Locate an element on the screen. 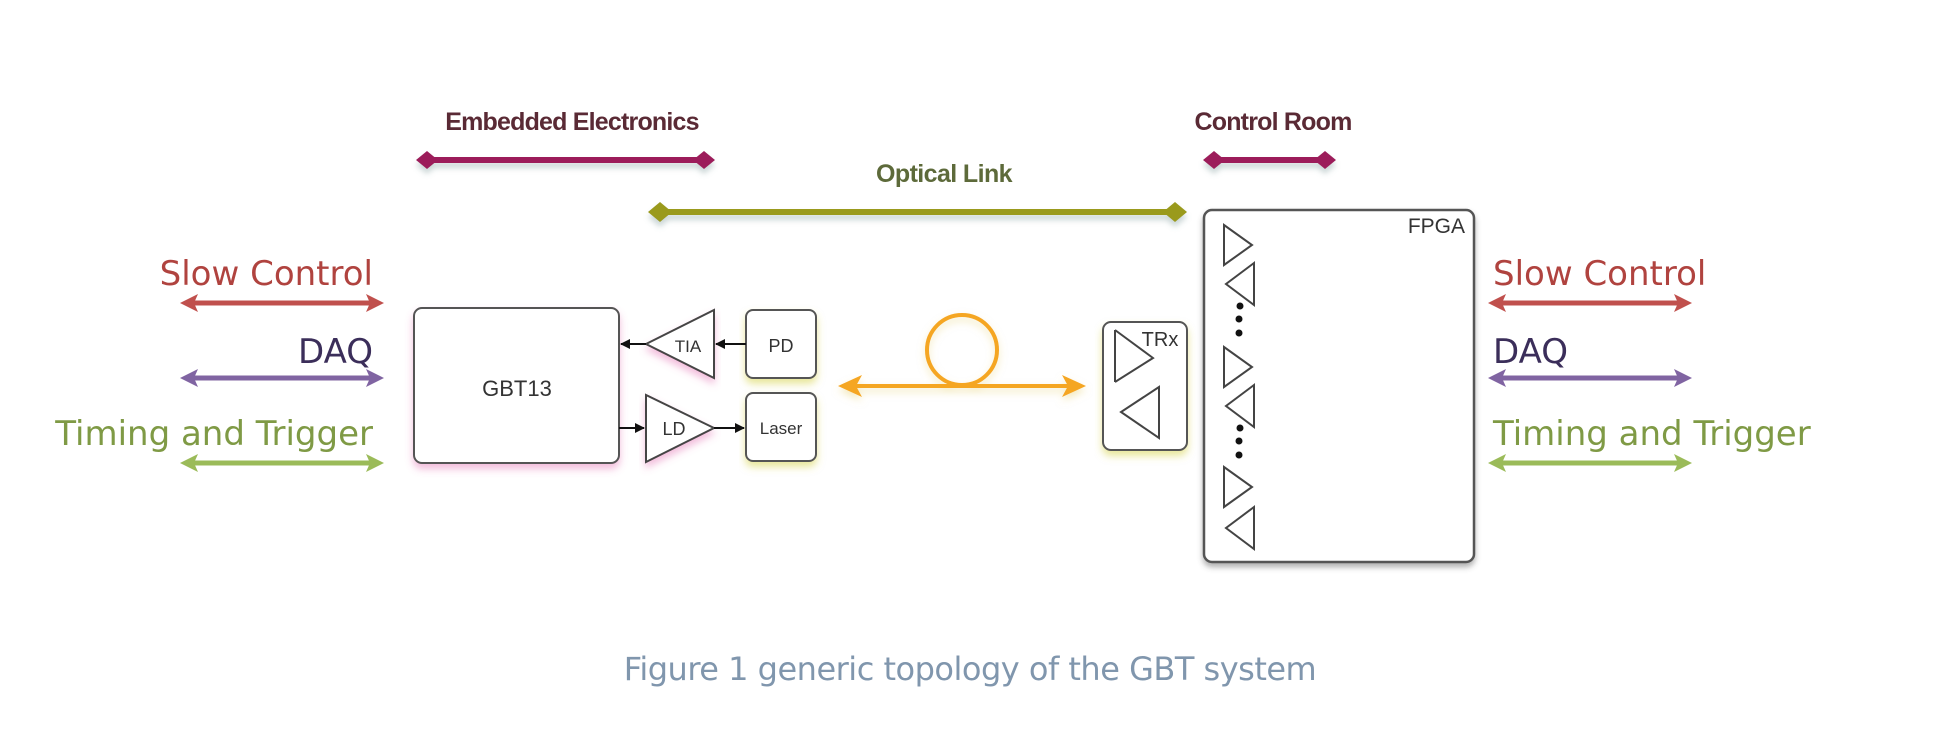 The height and width of the screenshot is (746, 1940). laser-block: Laser is located at coordinates (781, 427).